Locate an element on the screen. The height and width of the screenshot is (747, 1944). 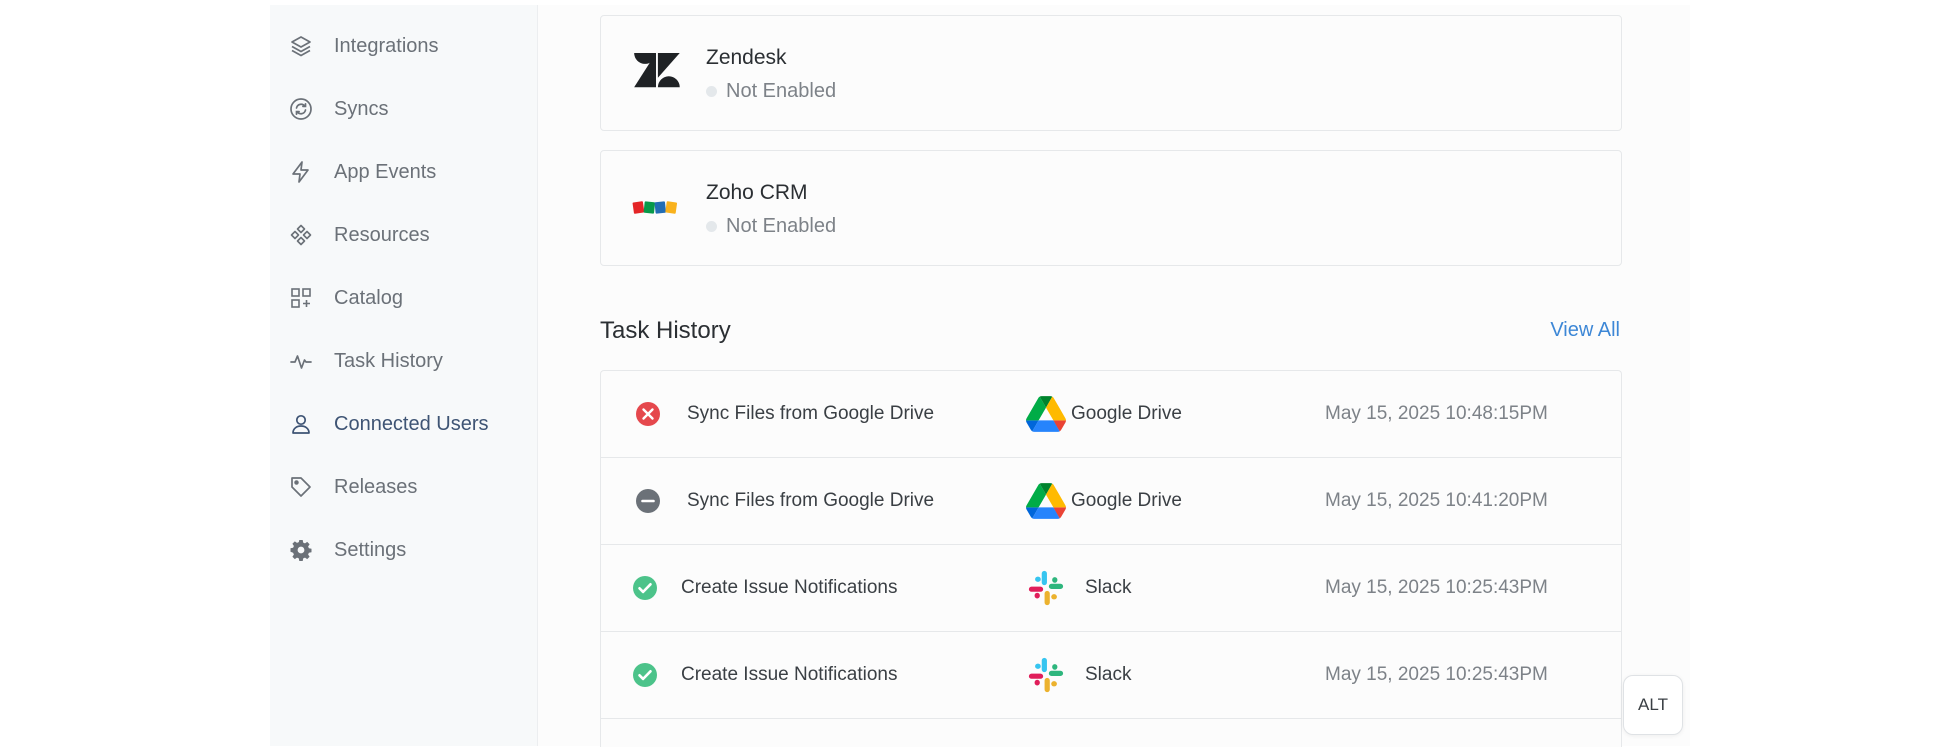
sidebar-item-integrations: Integrations is located at coordinates (408, 46).